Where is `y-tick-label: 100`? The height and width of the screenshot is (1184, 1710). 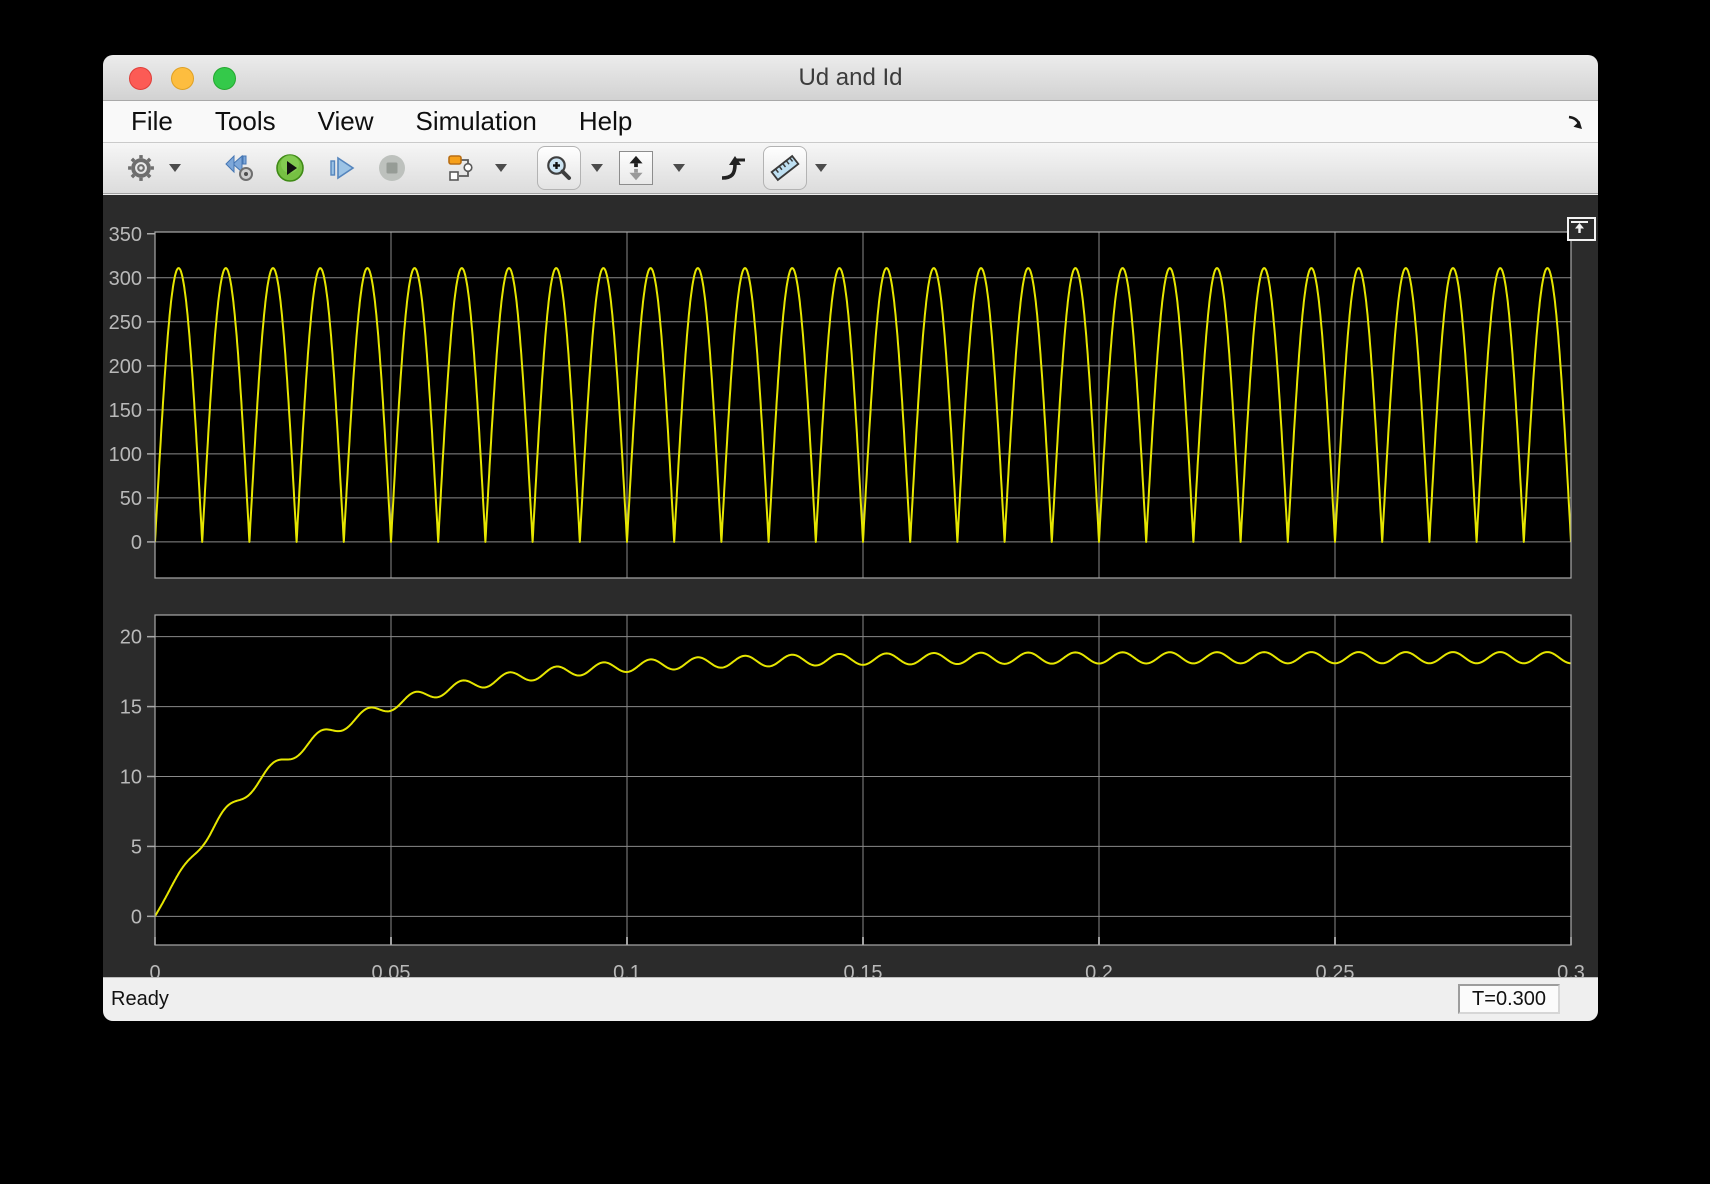
y-tick-label: 100 is located at coordinates (125, 455).